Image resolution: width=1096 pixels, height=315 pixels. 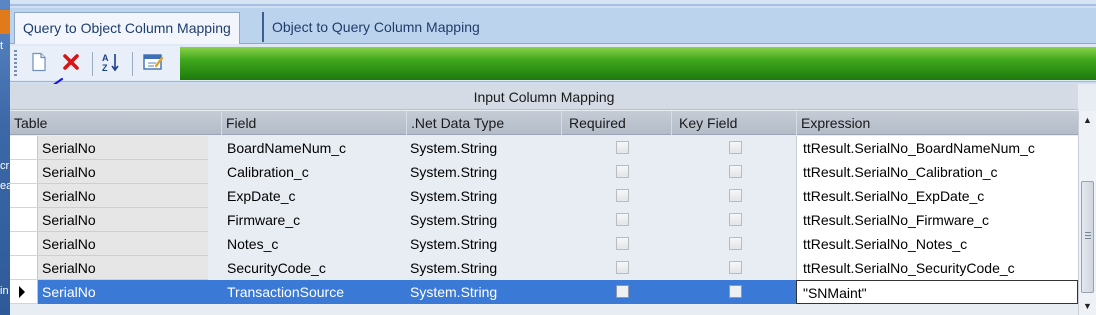 What do you see at coordinates (2, 46) in the screenshot?
I see `desktop-text-fragment: t` at bounding box center [2, 46].